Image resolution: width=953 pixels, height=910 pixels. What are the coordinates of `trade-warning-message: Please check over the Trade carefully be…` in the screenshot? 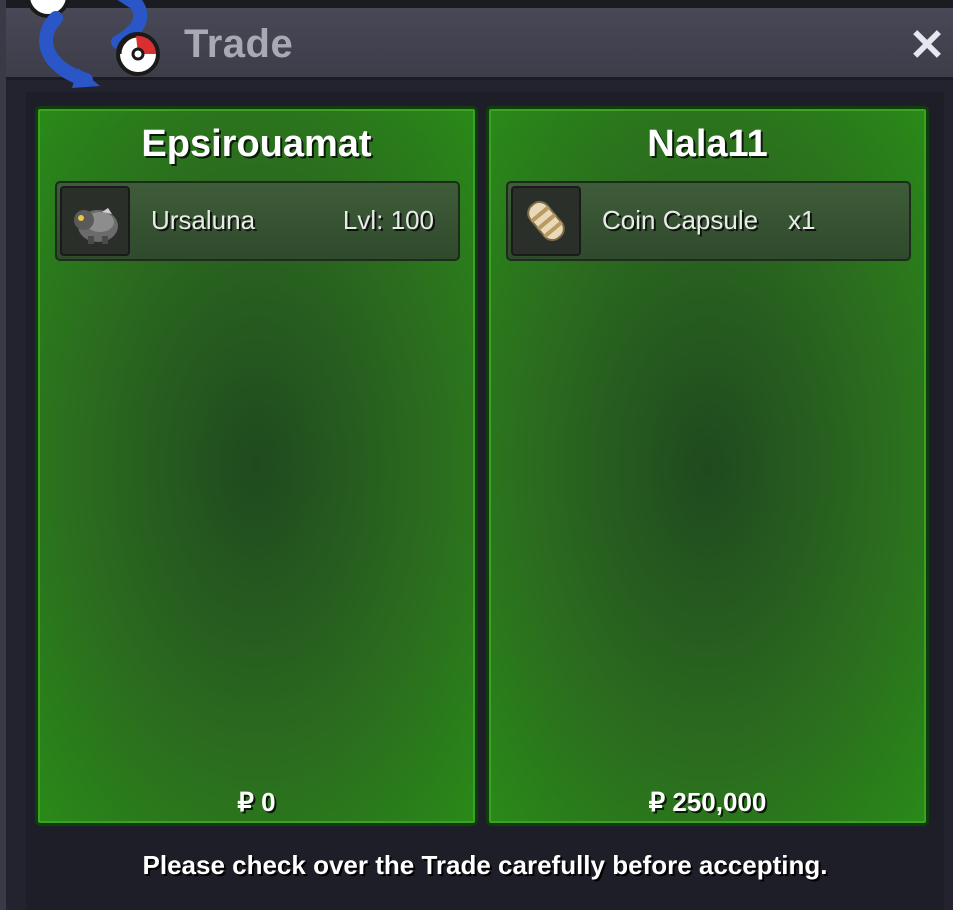 It's located at (485, 865).